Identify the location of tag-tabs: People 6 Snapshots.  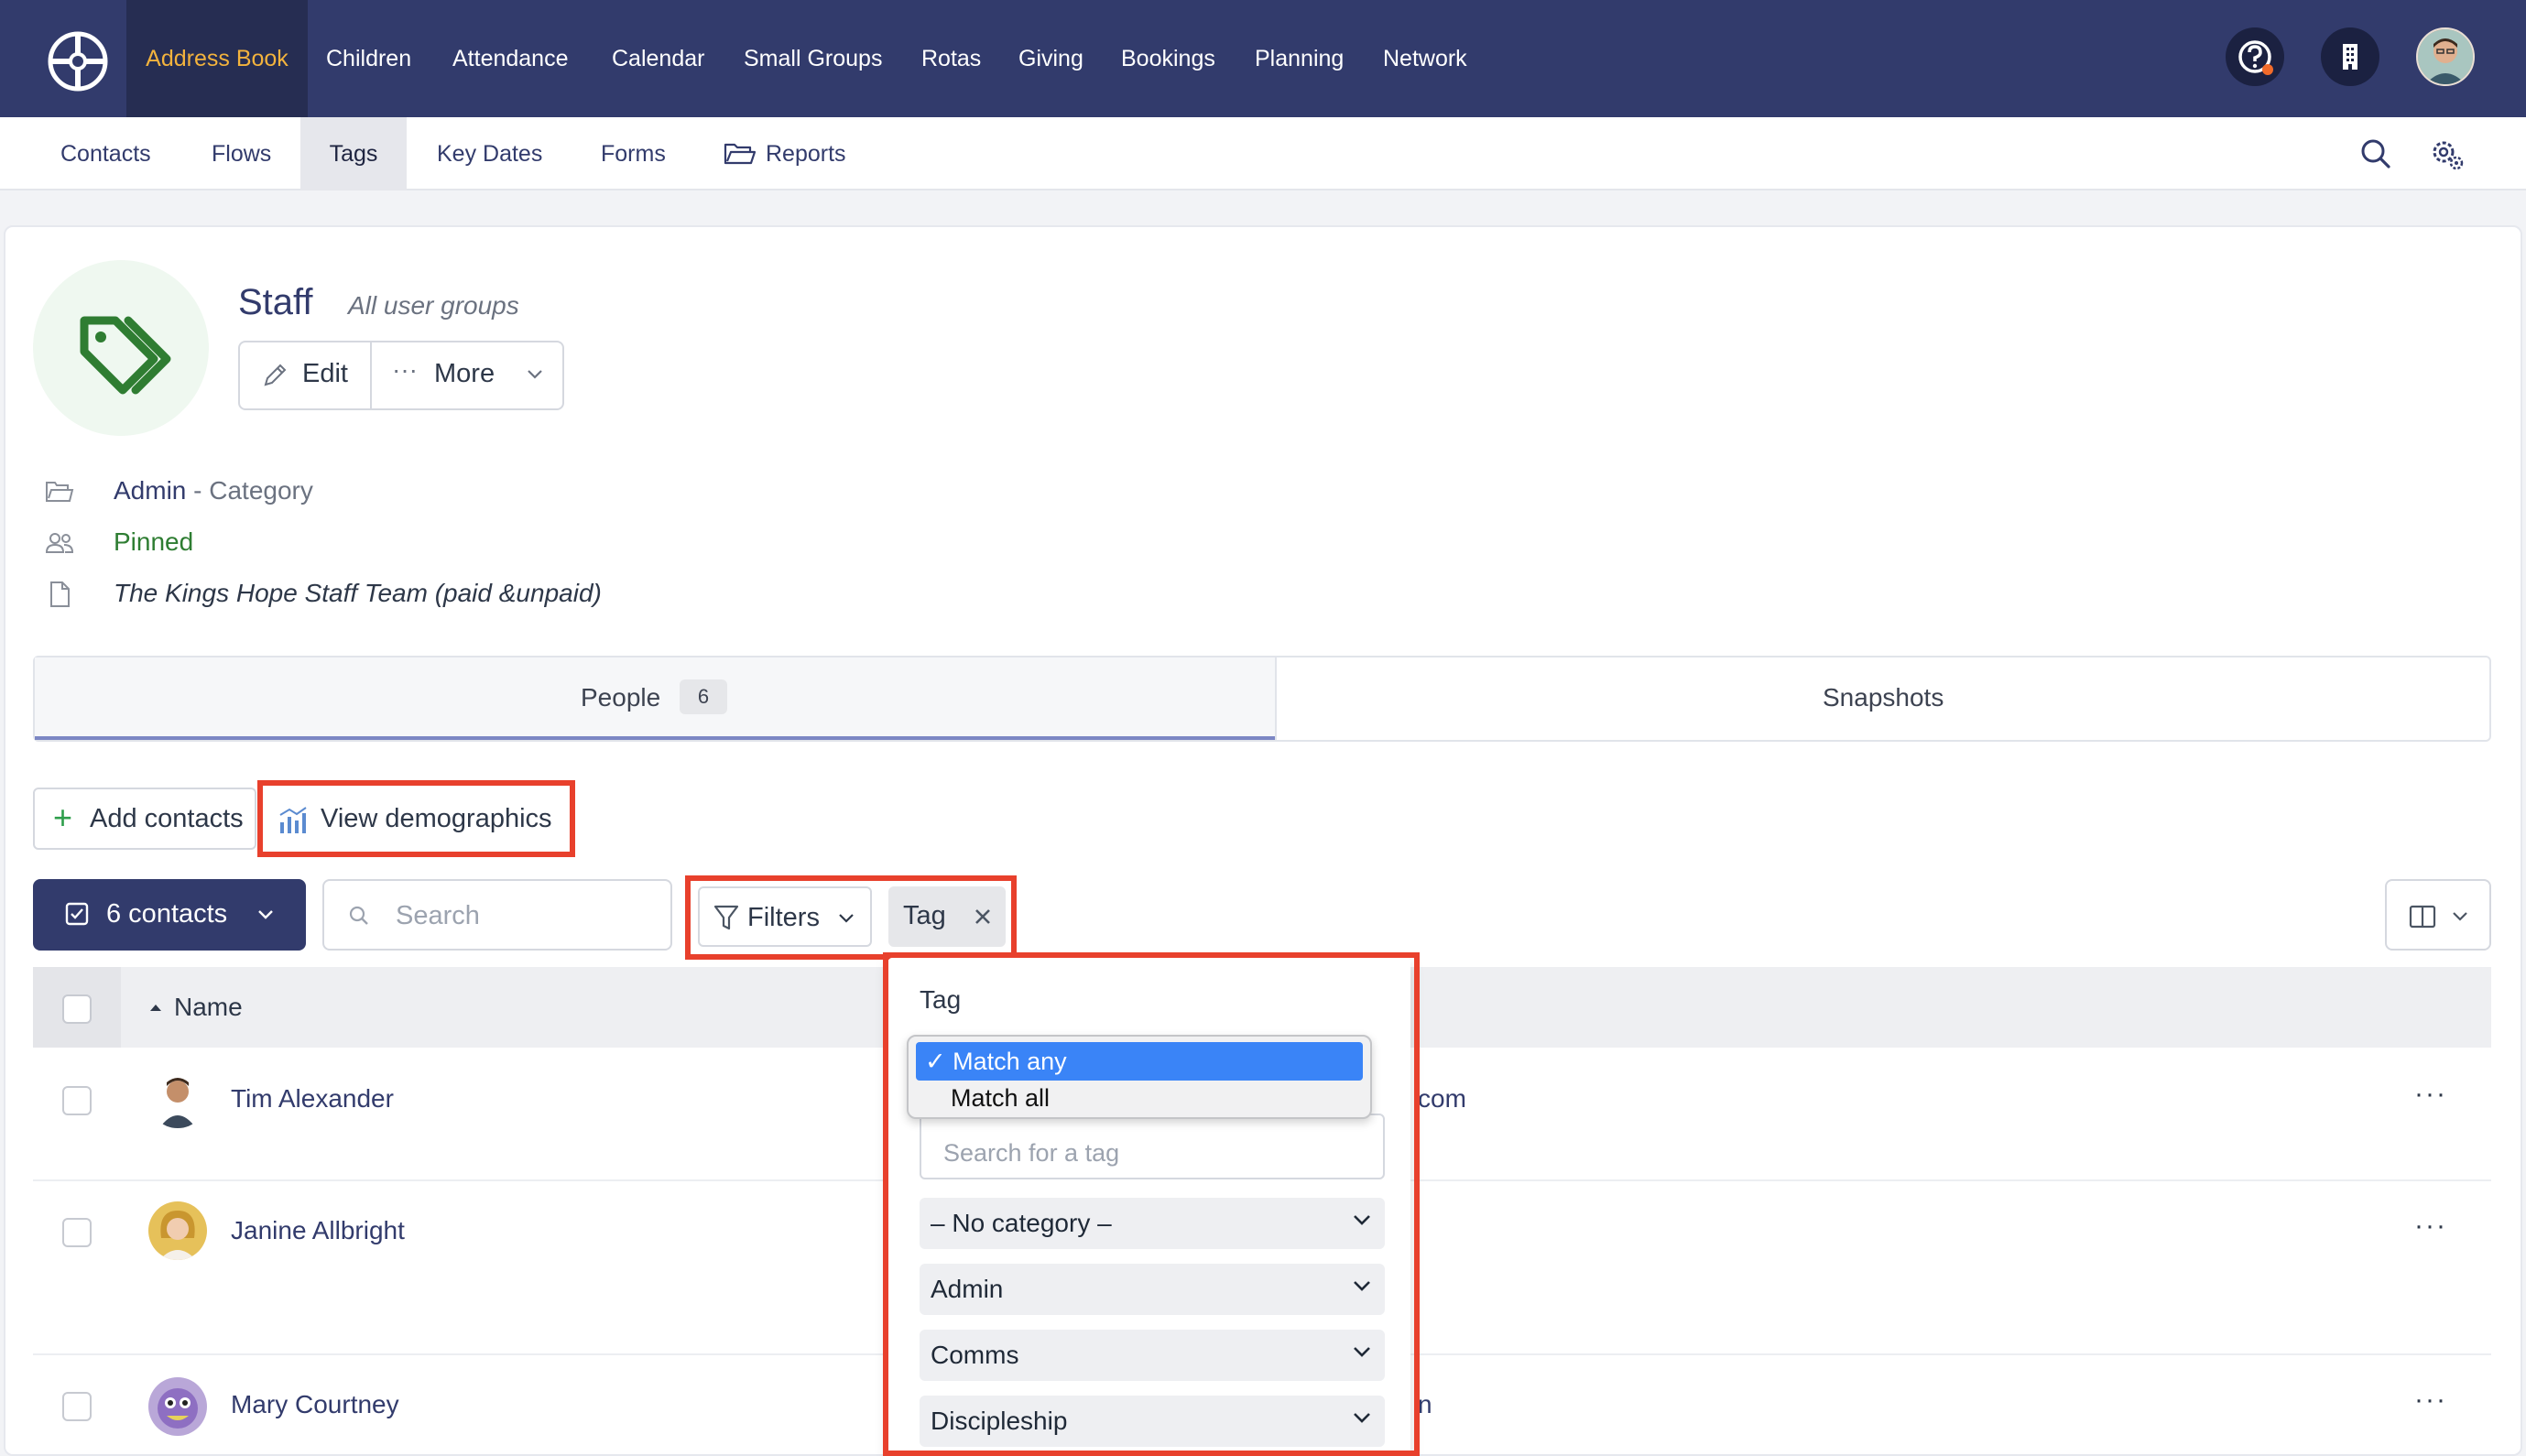
(1262, 699).